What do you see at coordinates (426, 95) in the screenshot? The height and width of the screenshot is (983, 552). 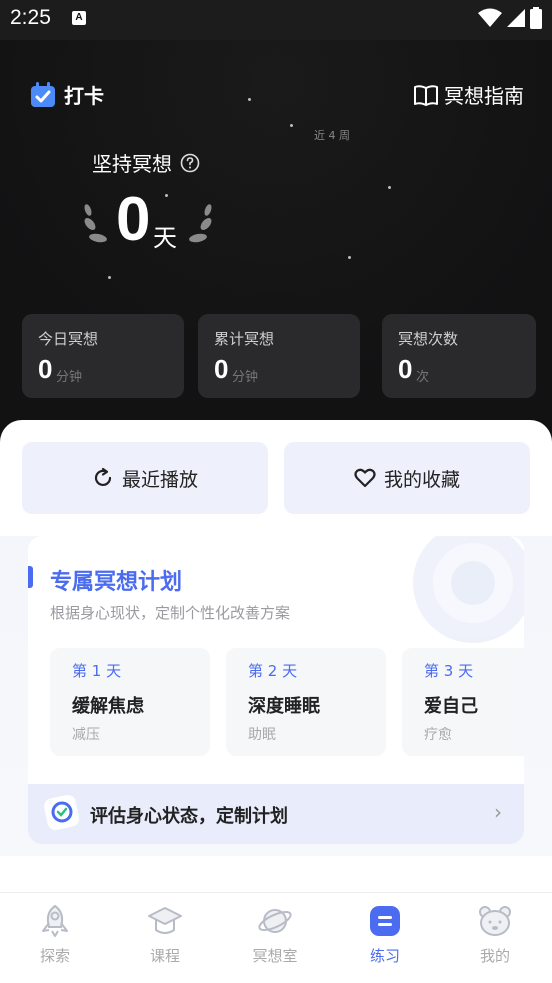 I see `book-icon` at bounding box center [426, 95].